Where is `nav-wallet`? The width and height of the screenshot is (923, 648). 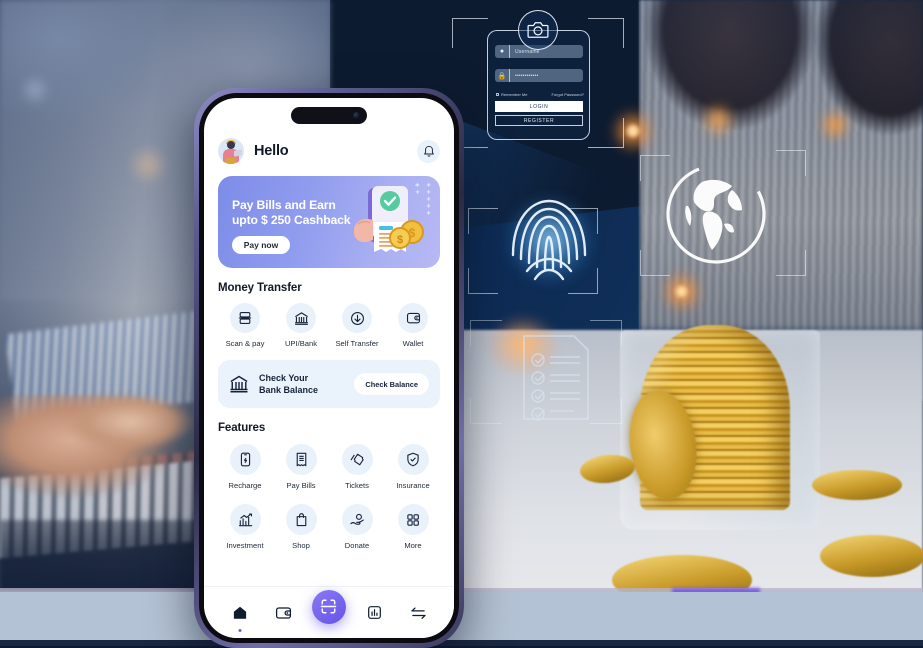
nav-wallet is located at coordinates (283, 613).